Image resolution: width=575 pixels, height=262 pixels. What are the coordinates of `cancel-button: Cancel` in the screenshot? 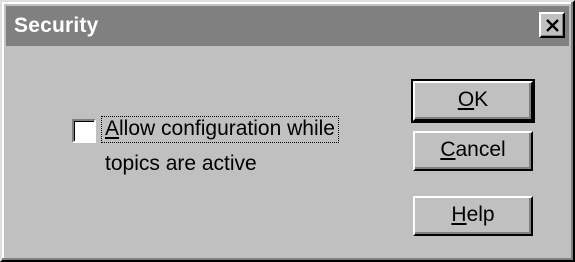 It's located at (473, 151).